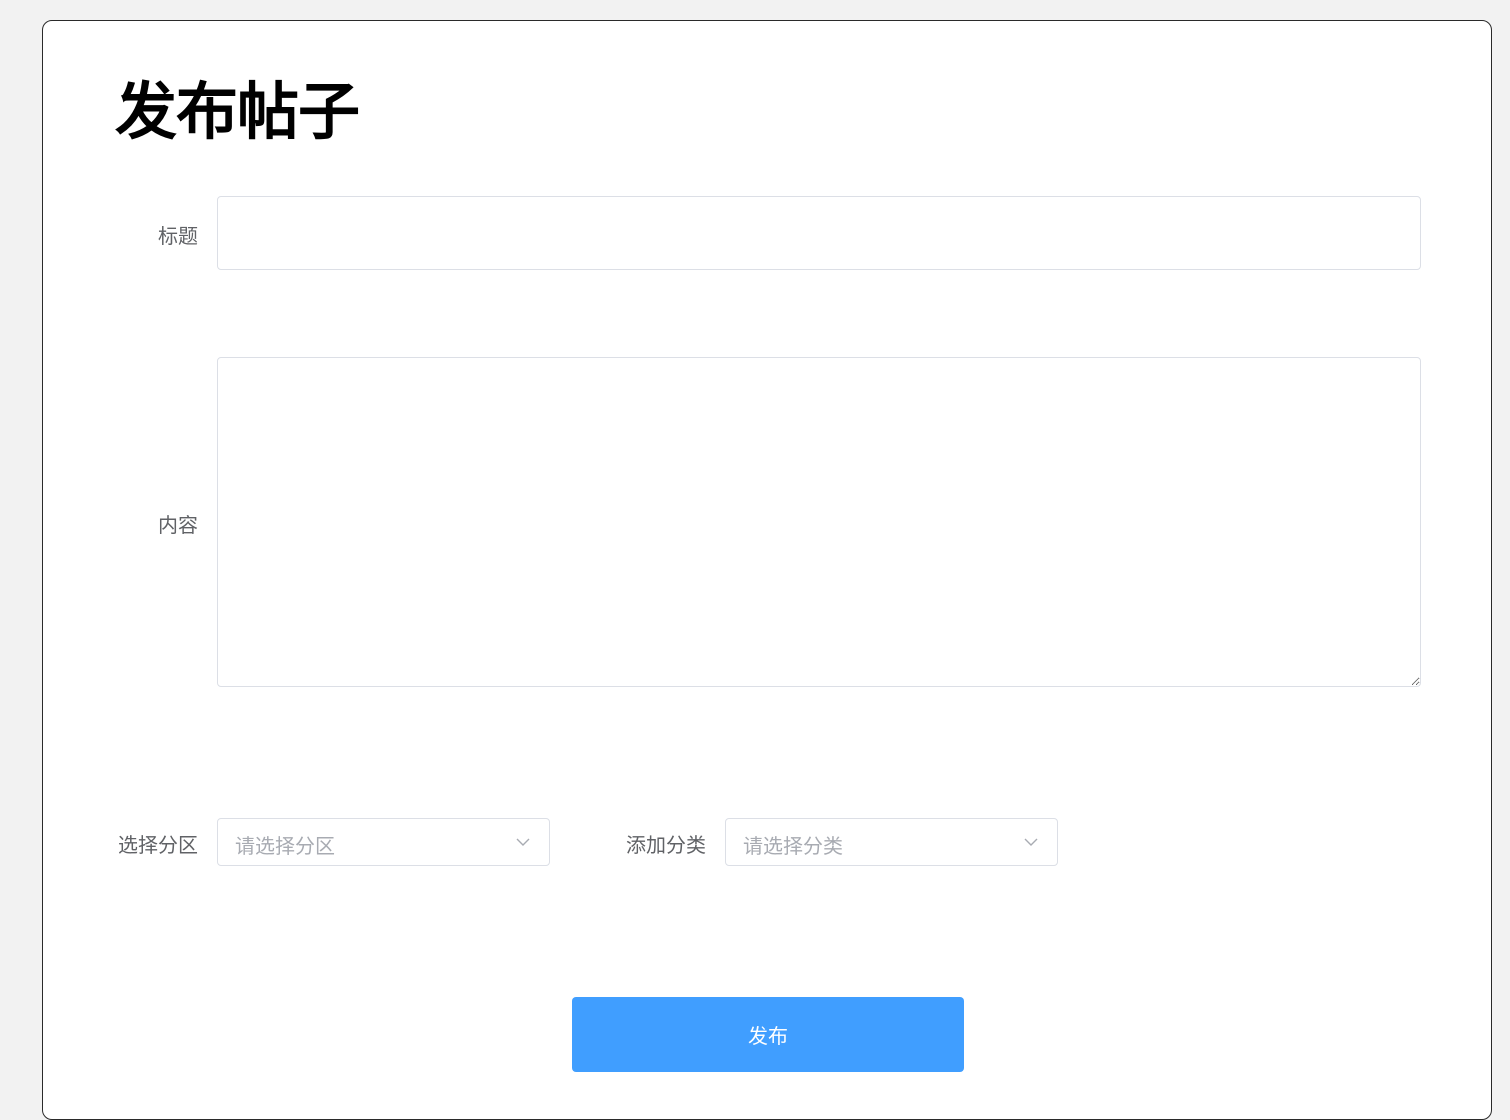 This screenshot has width=1510, height=1120. I want to click on section-select: 请选择分区, so click(383, 842).